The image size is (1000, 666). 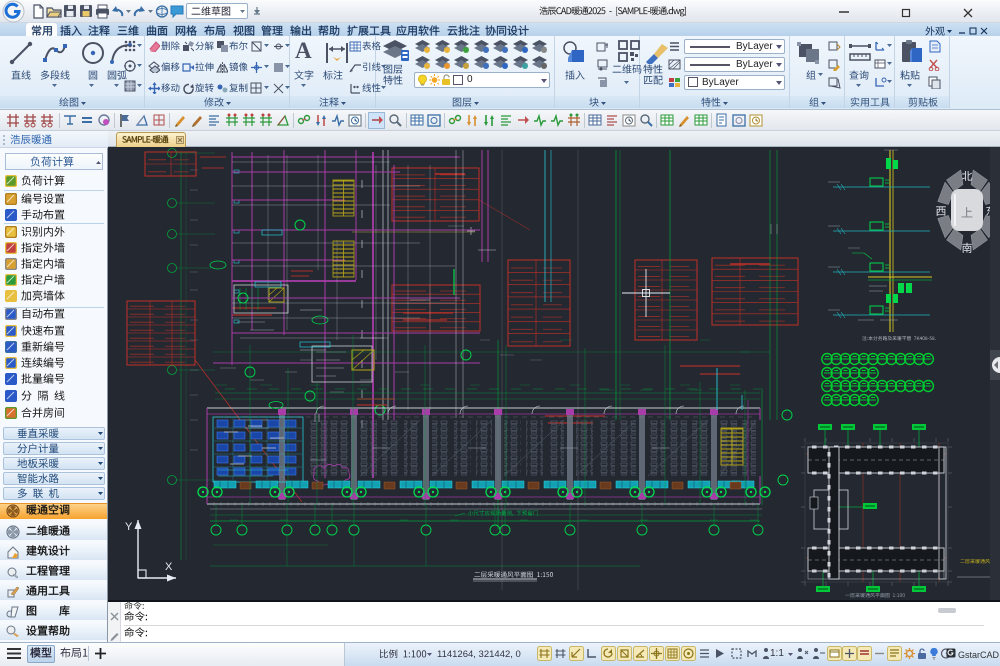 What do you see at coordinates (129, 527) in the screenshot?
I see `svg-text: Y` at bounding box center [129, 527].